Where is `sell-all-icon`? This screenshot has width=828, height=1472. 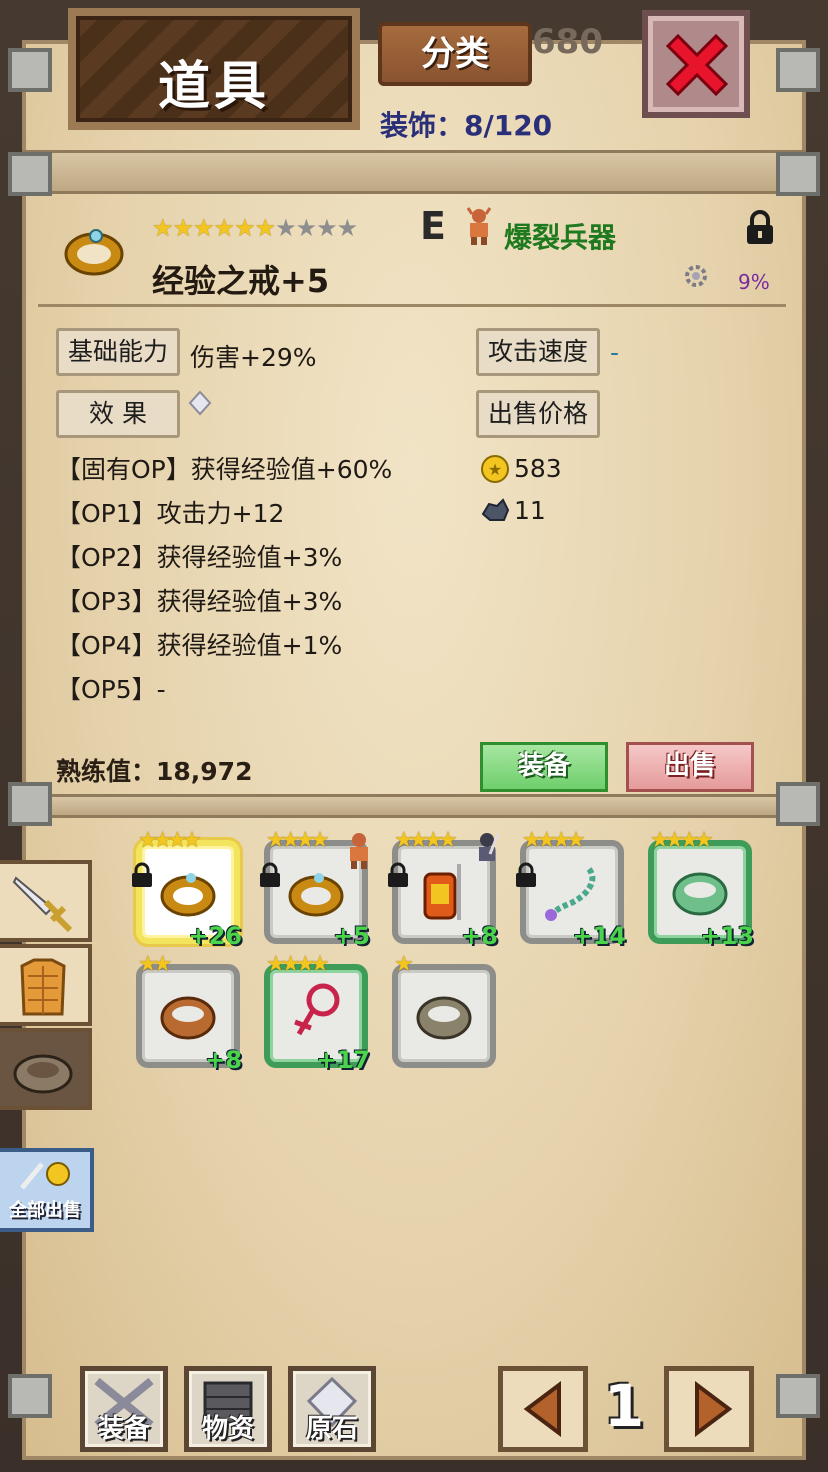 sell-all-icon is located at coordinates (45, 1176).